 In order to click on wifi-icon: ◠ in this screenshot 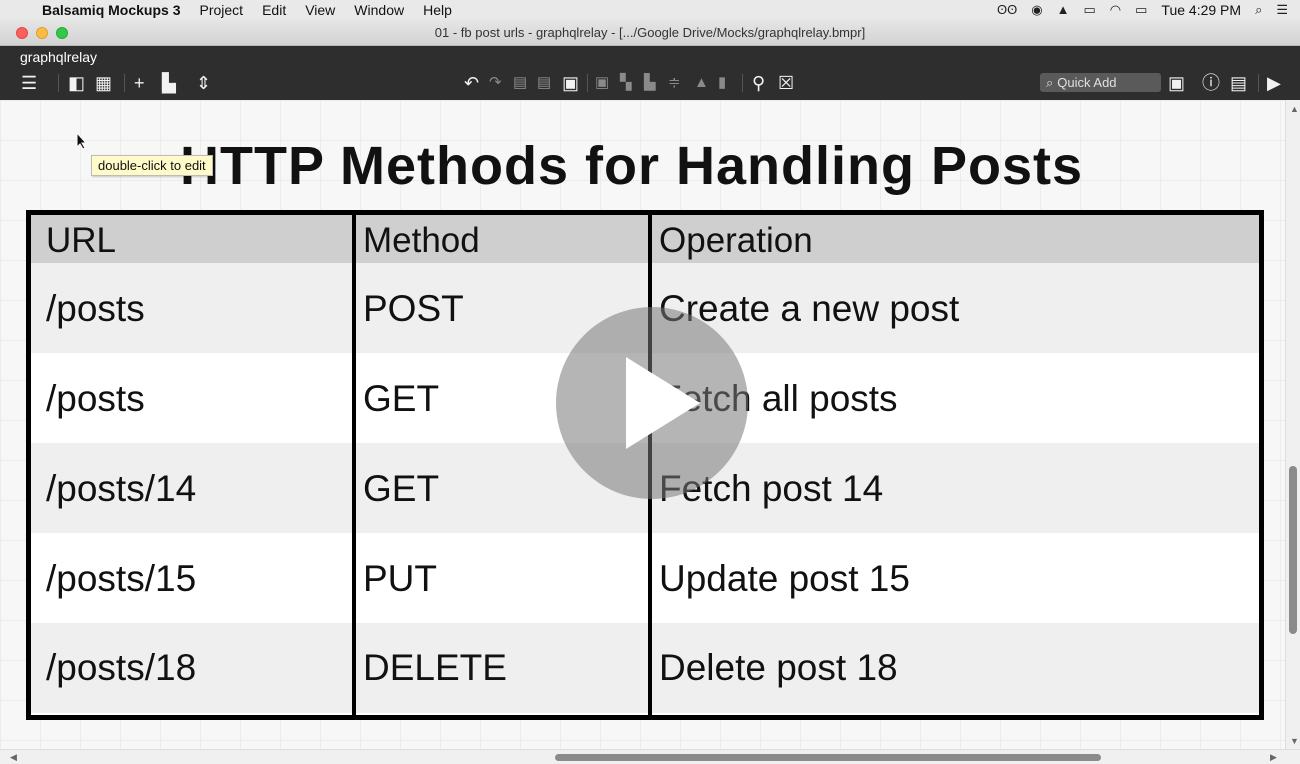, I will do `click(1115, 10)`.